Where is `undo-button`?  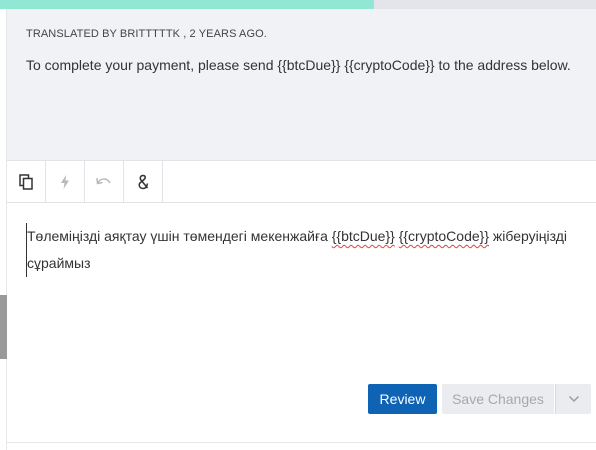
undo-button is located at coordinates (104, 181).